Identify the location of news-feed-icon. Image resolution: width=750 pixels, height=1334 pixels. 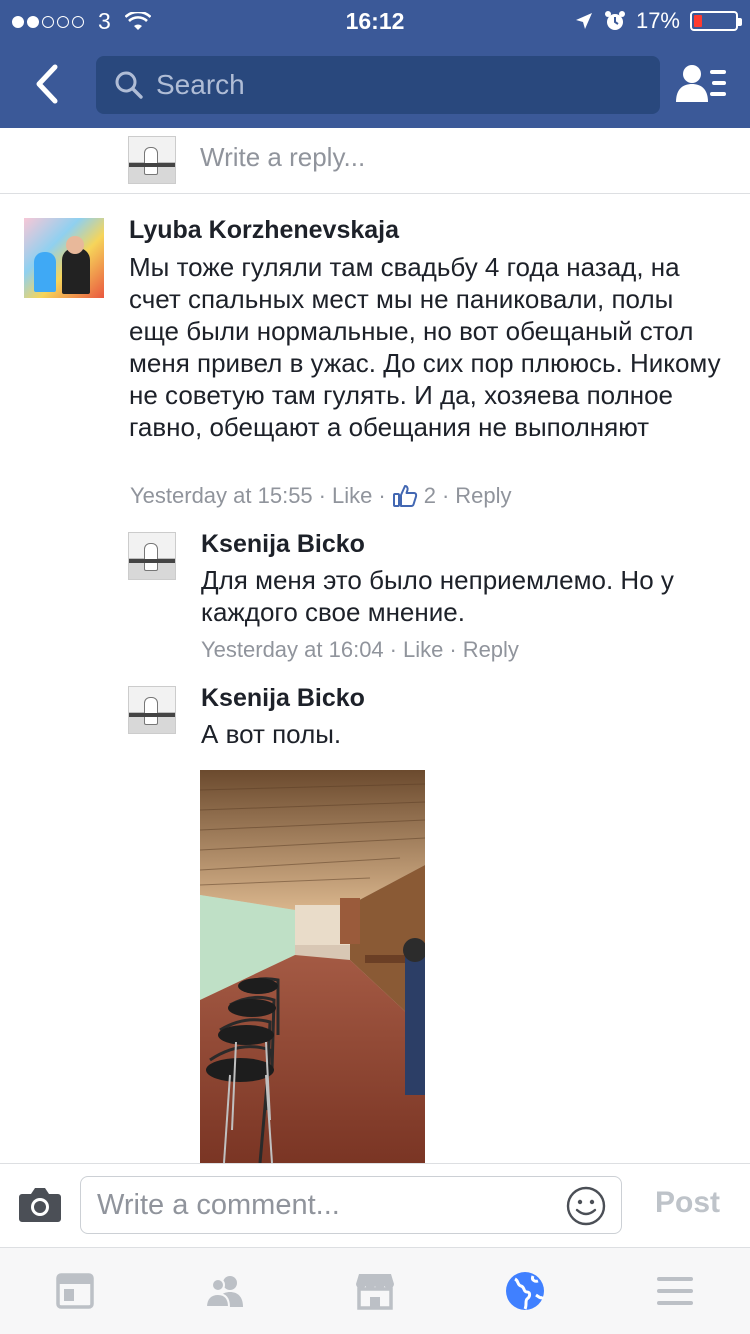
(75, 1291).